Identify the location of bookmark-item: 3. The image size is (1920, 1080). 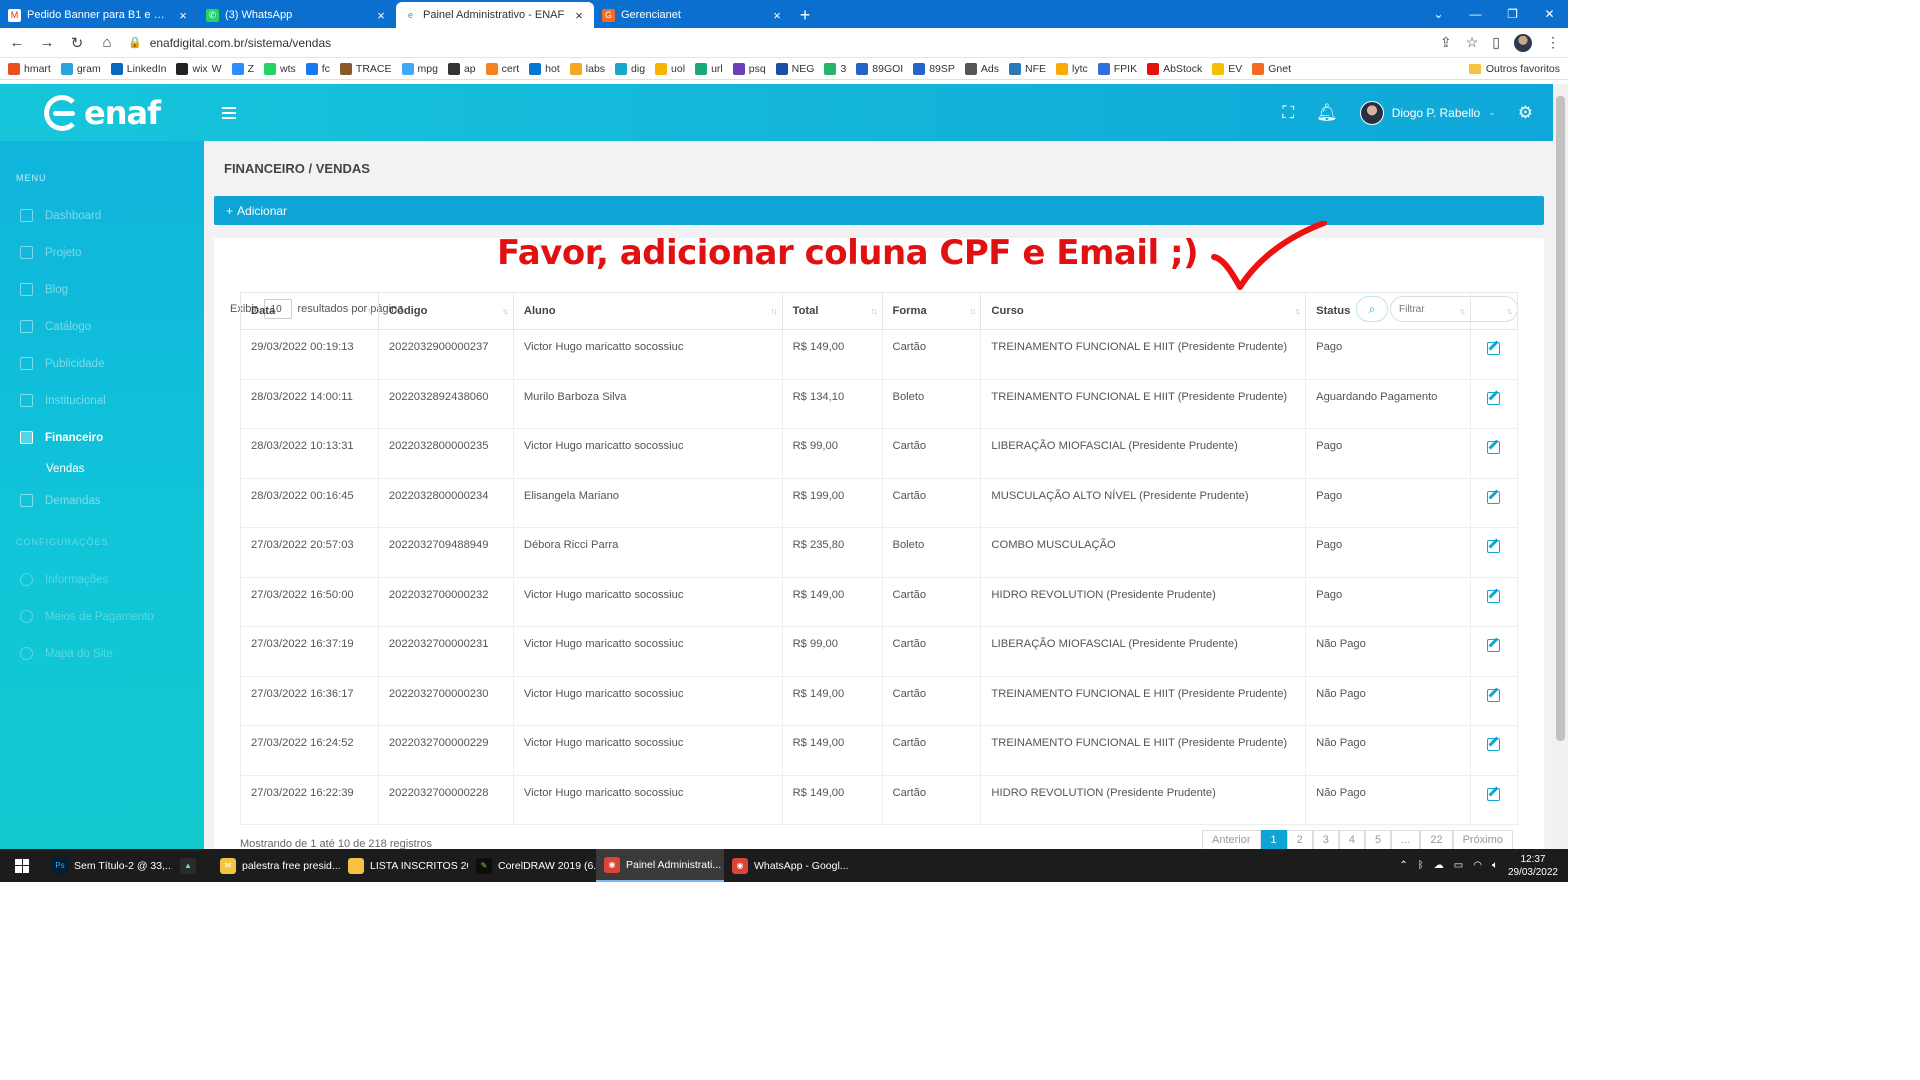
(835, 68).